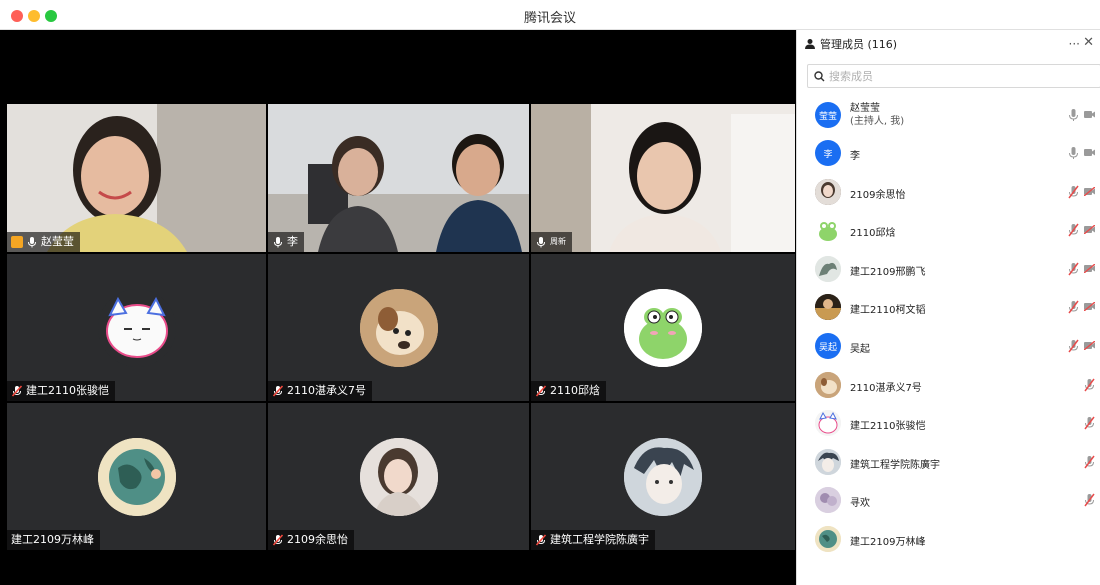  I want to click on member-row: 建工2110柯文韬, so click(948, 308).